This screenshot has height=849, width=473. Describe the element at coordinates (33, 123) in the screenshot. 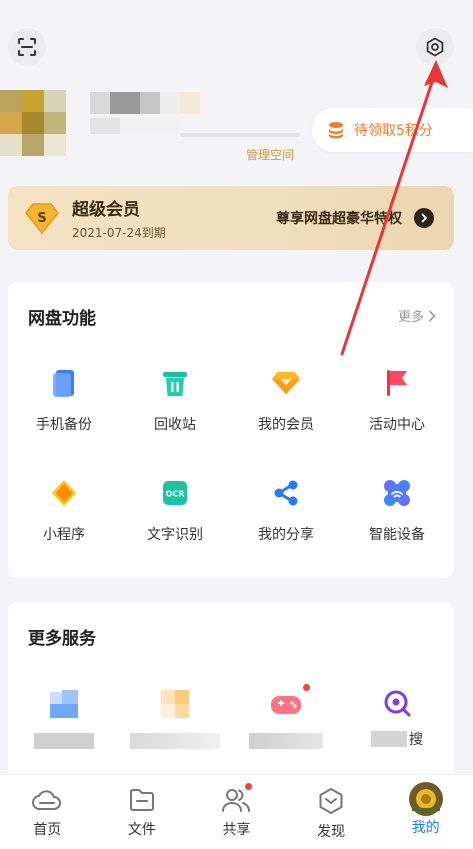

I see `avatar` at that location.